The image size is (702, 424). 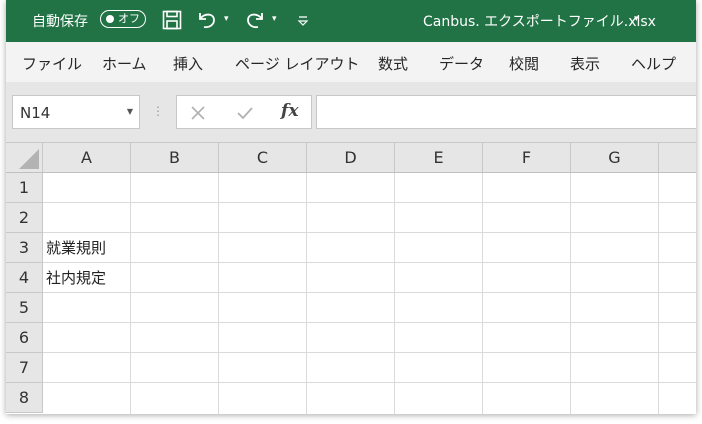 I want to click on redo-dropdown-icon: ▾, so click(x=274, y=19).